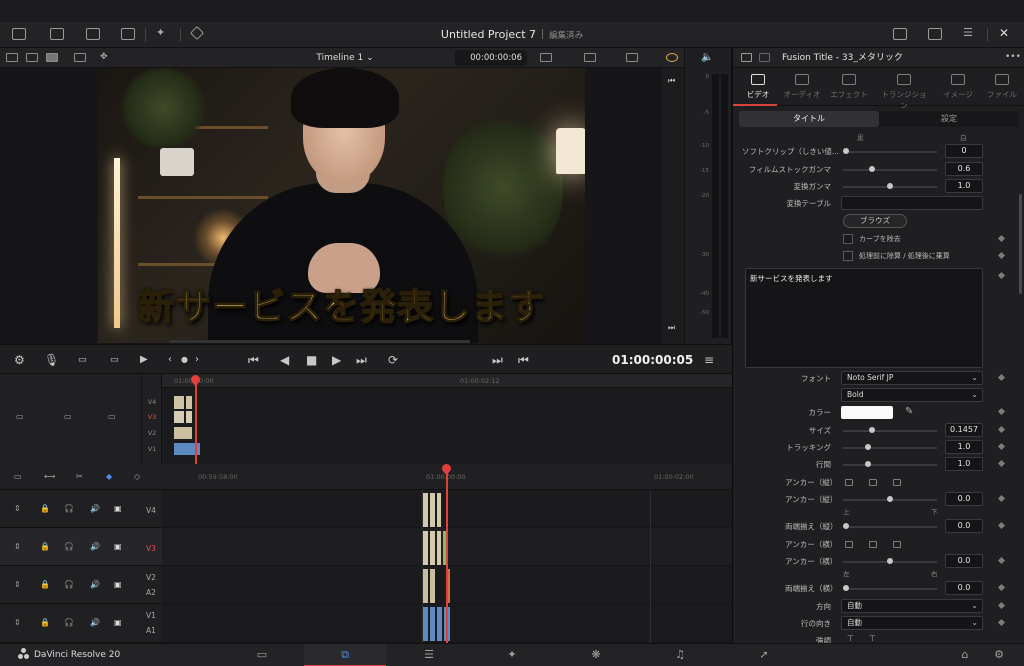 This screenshot has height=666, width=1024. Describe the element at coordinates (949, 119) in the screenshot. I see `segment-settings: 設定` at that location.